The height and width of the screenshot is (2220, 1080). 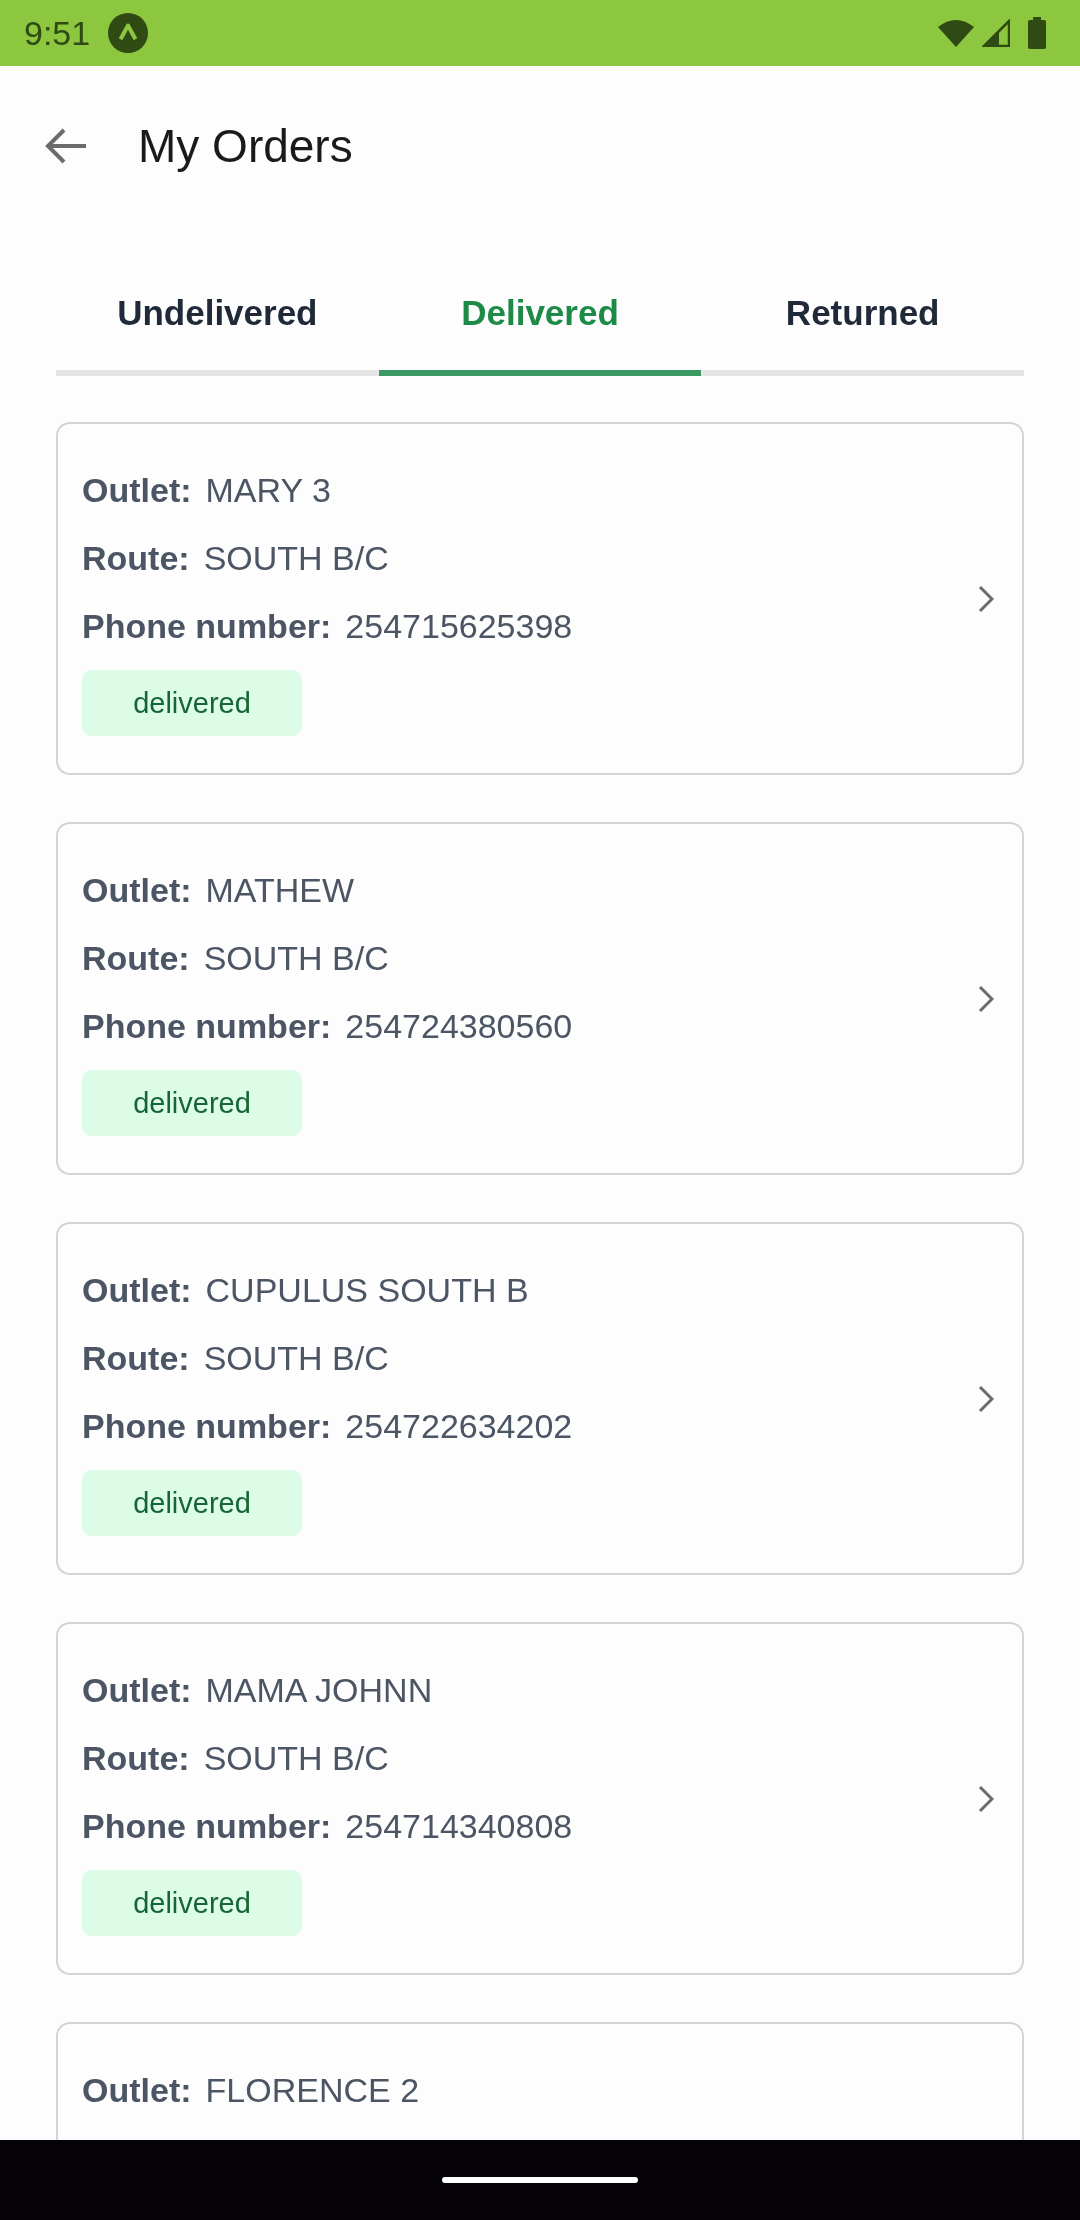 I want to click on order-card: Outlet: CUPULUS SOUTH B Route: SOUTH B/C Phone number: 254722634202 delivered, so click(x=540, y=1398).